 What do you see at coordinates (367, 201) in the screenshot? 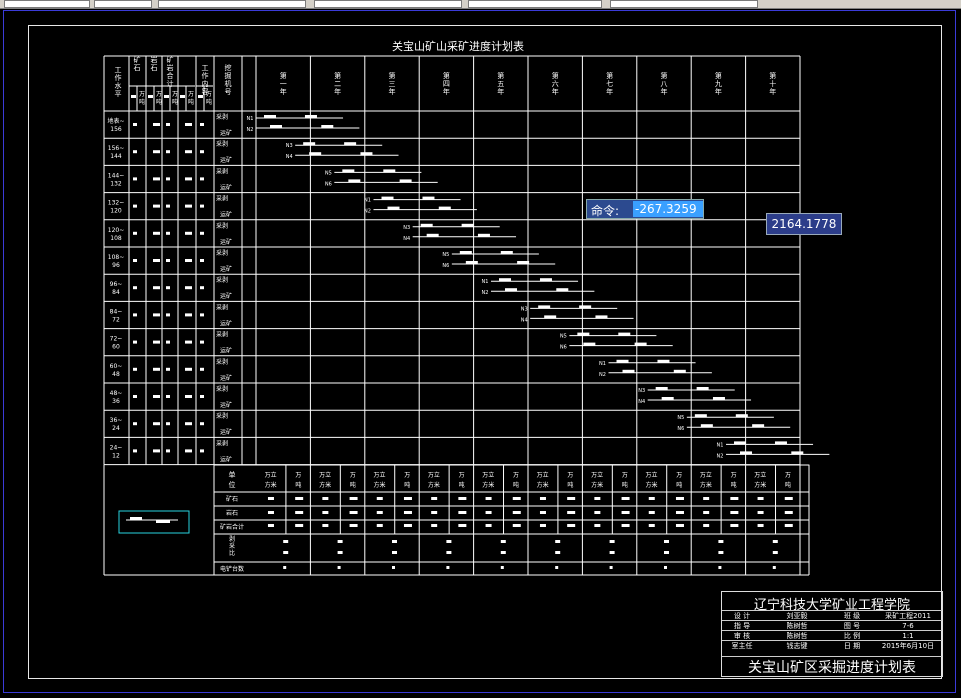
I see `shovel-label: N1` at bounding box center [367, 201].